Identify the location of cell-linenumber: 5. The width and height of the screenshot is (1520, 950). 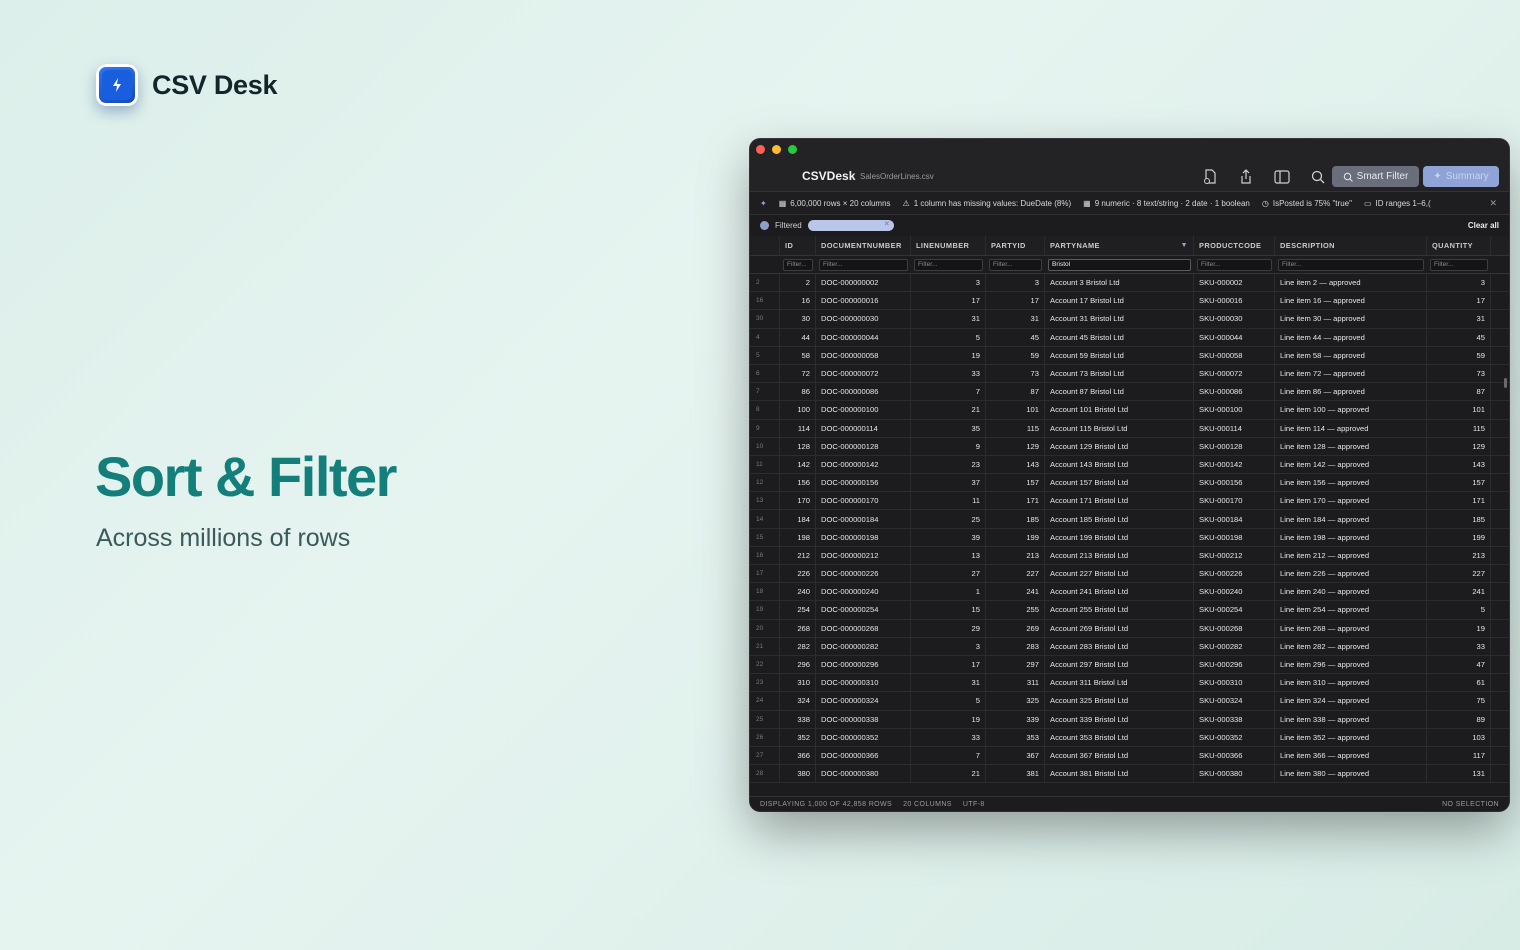
(948, 701).